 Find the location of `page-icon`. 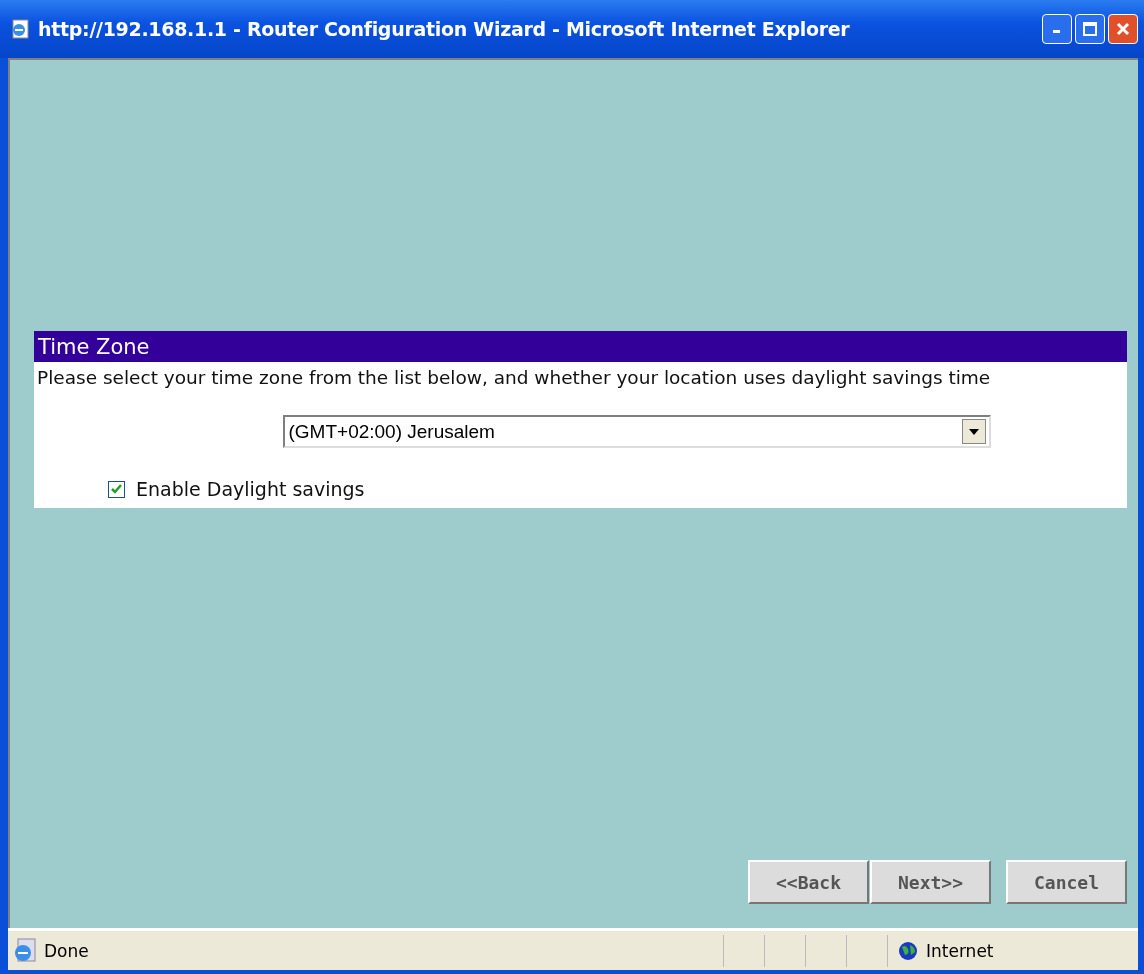

page-icon is located at coordinates (25, 950).